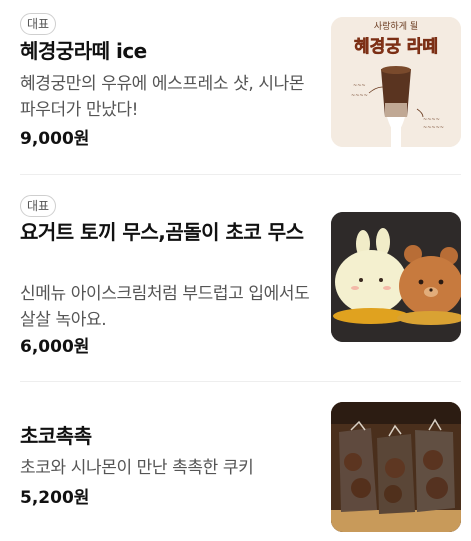 This screenshot has width=471, height=541. I want to click on mousse-photo-illustration, so click(396, 277).